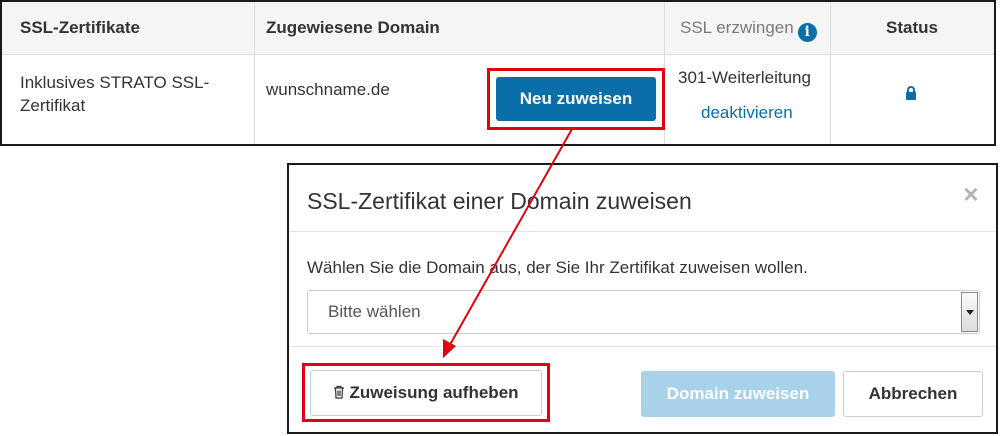  What do you see at coordinates (434, 392) in the screenshot?
I see `unassign-button-label: Zuweisung aufheben` at bounding box center [434, 392].